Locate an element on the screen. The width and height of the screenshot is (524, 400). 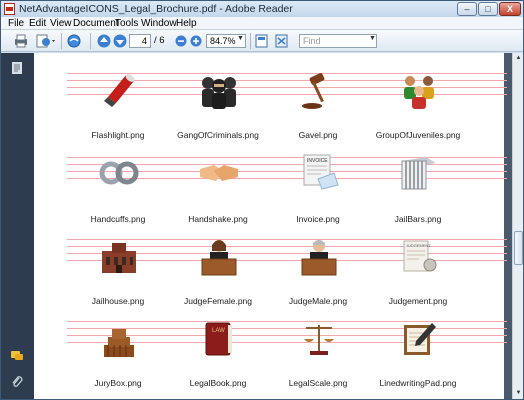
icon-label: Gavel.png is located at coordinates (318, 135).